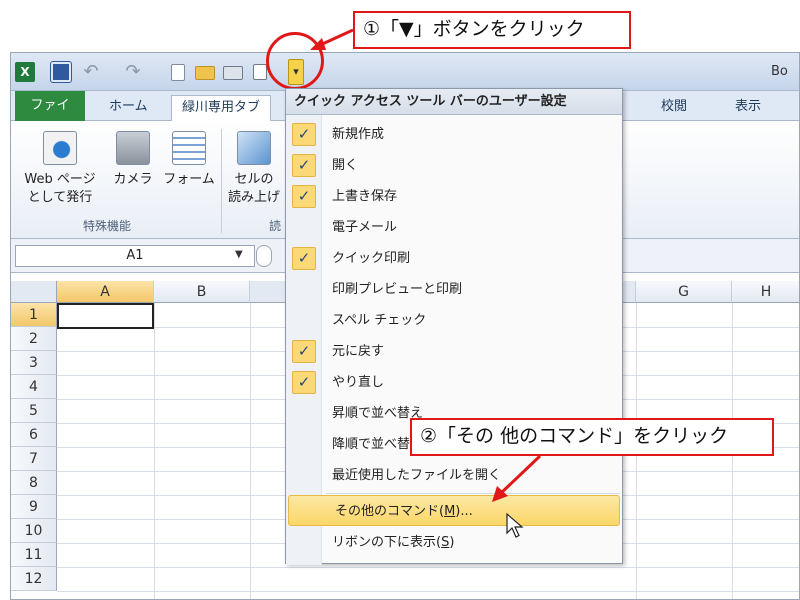 This screenshot has width=800, height=600. I want to click on camera-button: カメラ, so click(133, 160).